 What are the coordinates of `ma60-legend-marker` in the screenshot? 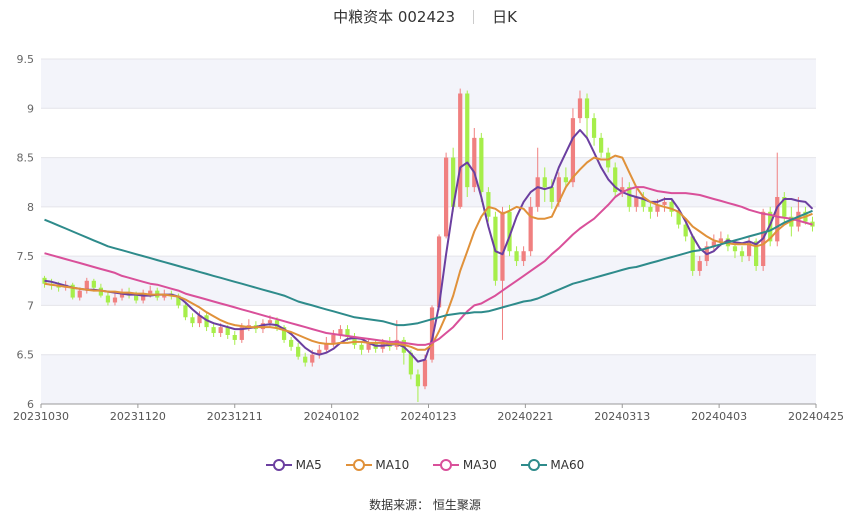 It's located at (533, 465).